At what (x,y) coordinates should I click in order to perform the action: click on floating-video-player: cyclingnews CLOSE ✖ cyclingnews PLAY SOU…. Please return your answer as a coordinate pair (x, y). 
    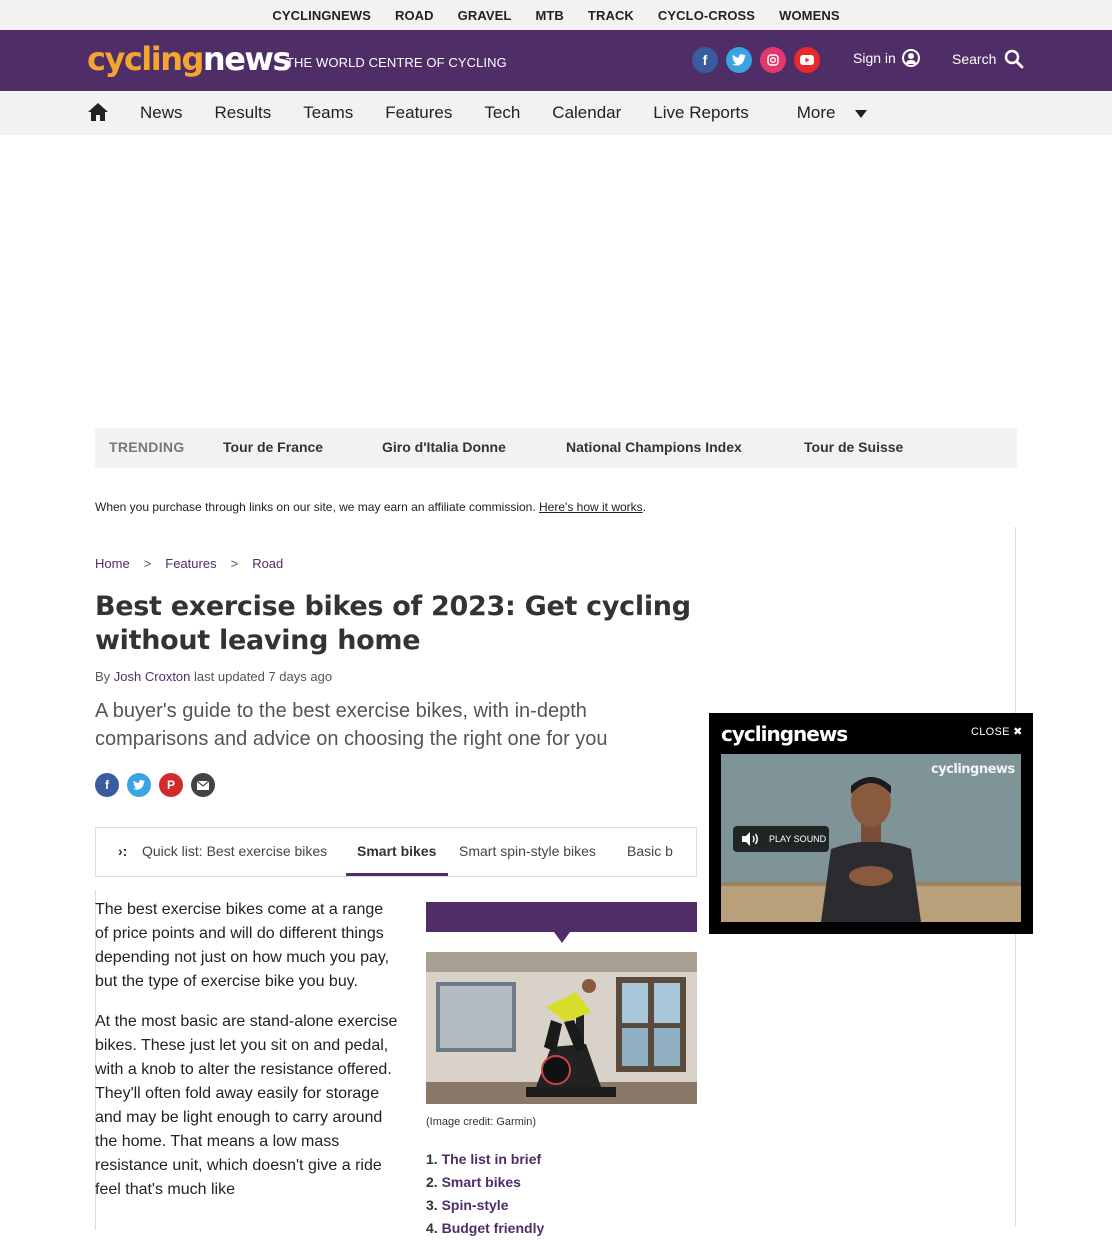
    Looking at the image, I should click on (871, 823).